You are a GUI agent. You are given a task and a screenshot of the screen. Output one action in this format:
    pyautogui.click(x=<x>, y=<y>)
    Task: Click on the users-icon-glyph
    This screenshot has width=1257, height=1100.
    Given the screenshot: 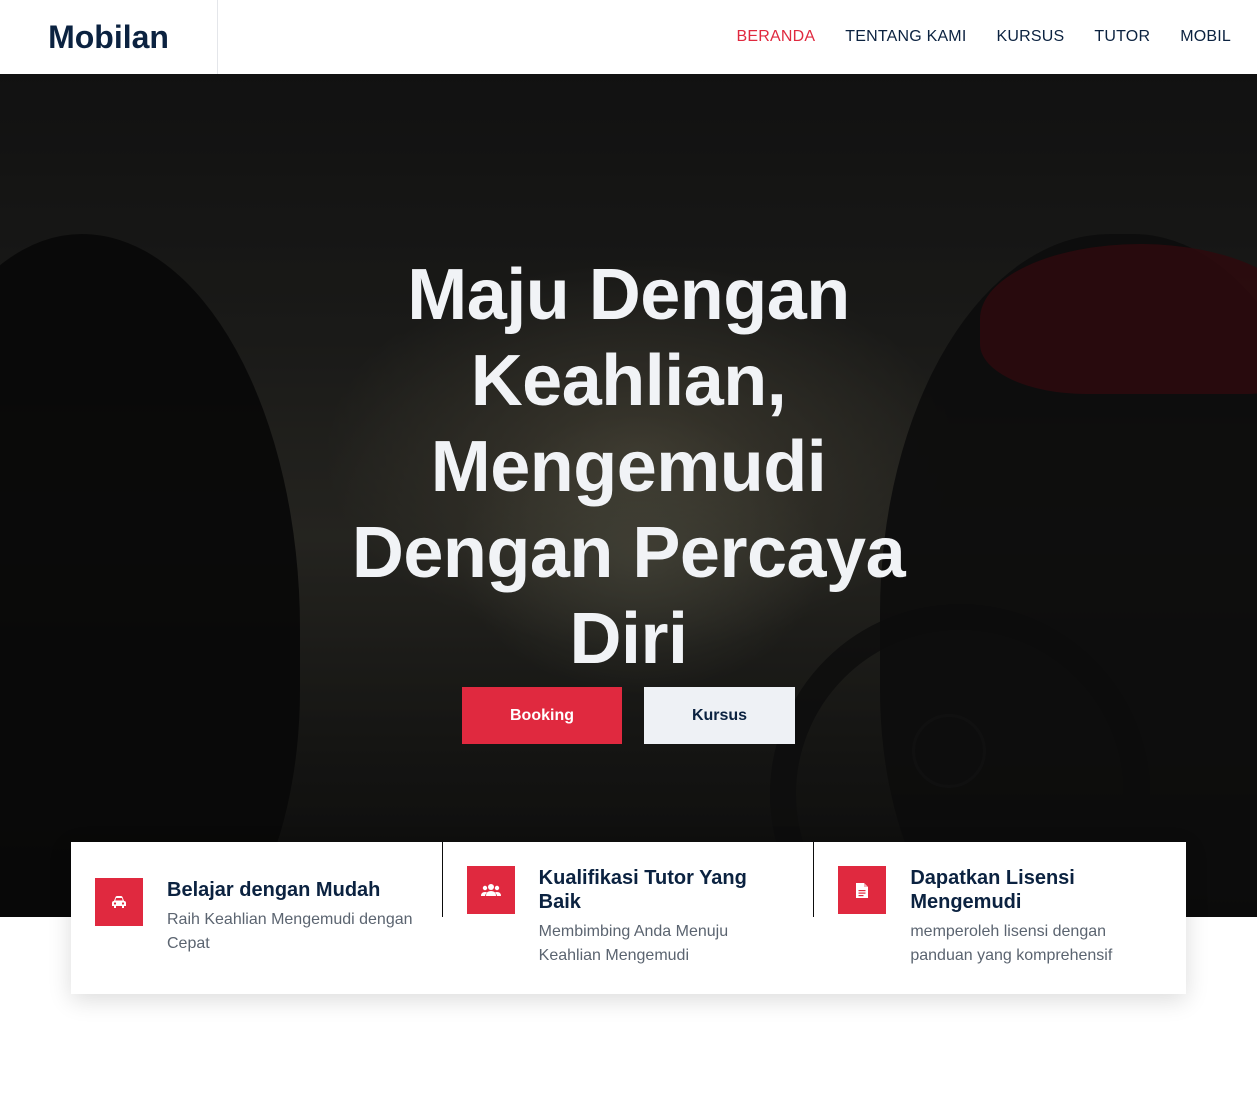 What is the action you would take?
    pyautogui.click(x=490, y=890)
    